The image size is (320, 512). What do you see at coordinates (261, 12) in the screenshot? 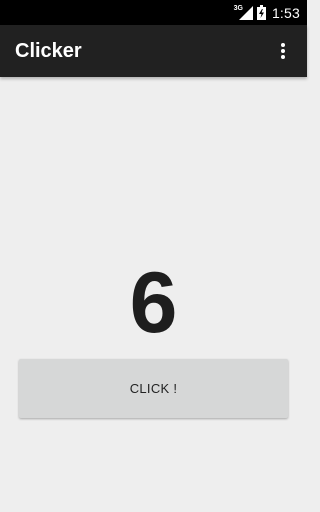
I see `battery-charging-icon` at bounding box center [261, 12].